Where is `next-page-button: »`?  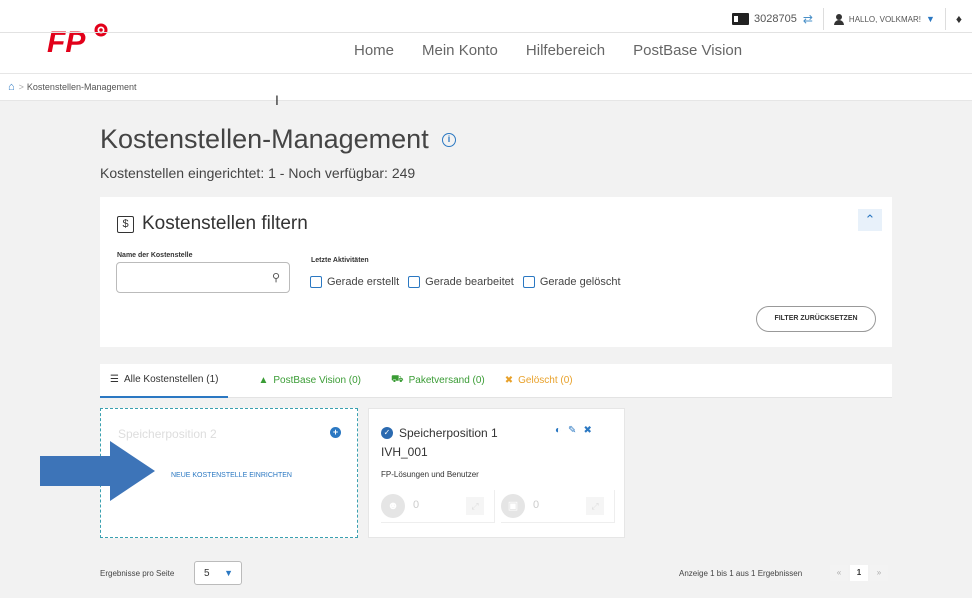 next-page-button: » is located at coordinates (879, 573).